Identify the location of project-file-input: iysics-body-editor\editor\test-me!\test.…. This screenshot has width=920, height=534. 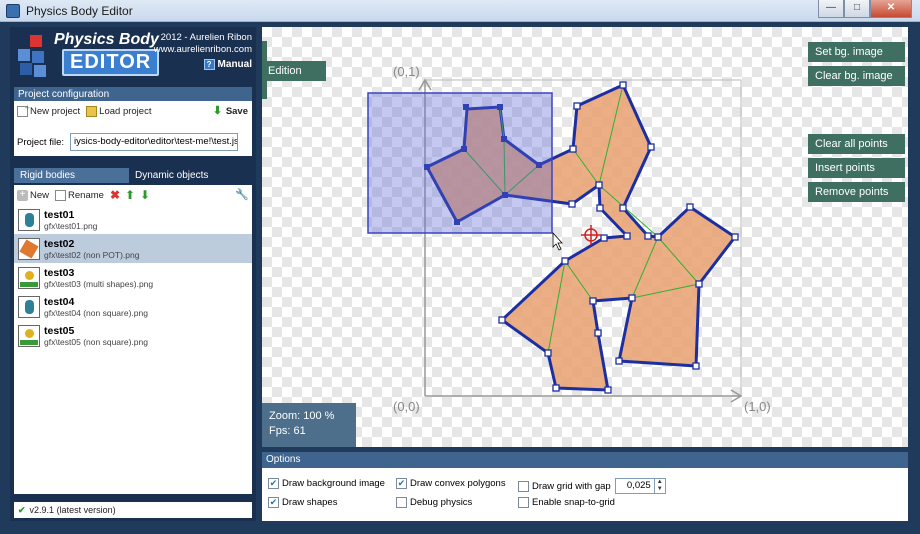
(154, 142).